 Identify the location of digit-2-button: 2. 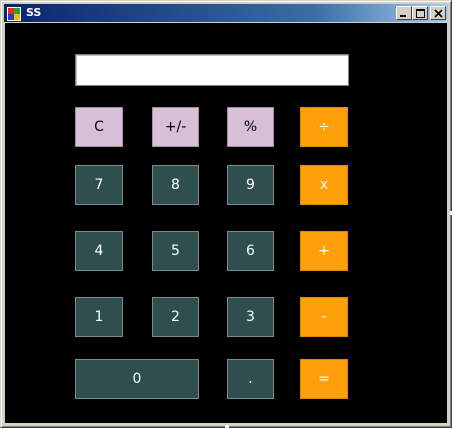
(175, 317).